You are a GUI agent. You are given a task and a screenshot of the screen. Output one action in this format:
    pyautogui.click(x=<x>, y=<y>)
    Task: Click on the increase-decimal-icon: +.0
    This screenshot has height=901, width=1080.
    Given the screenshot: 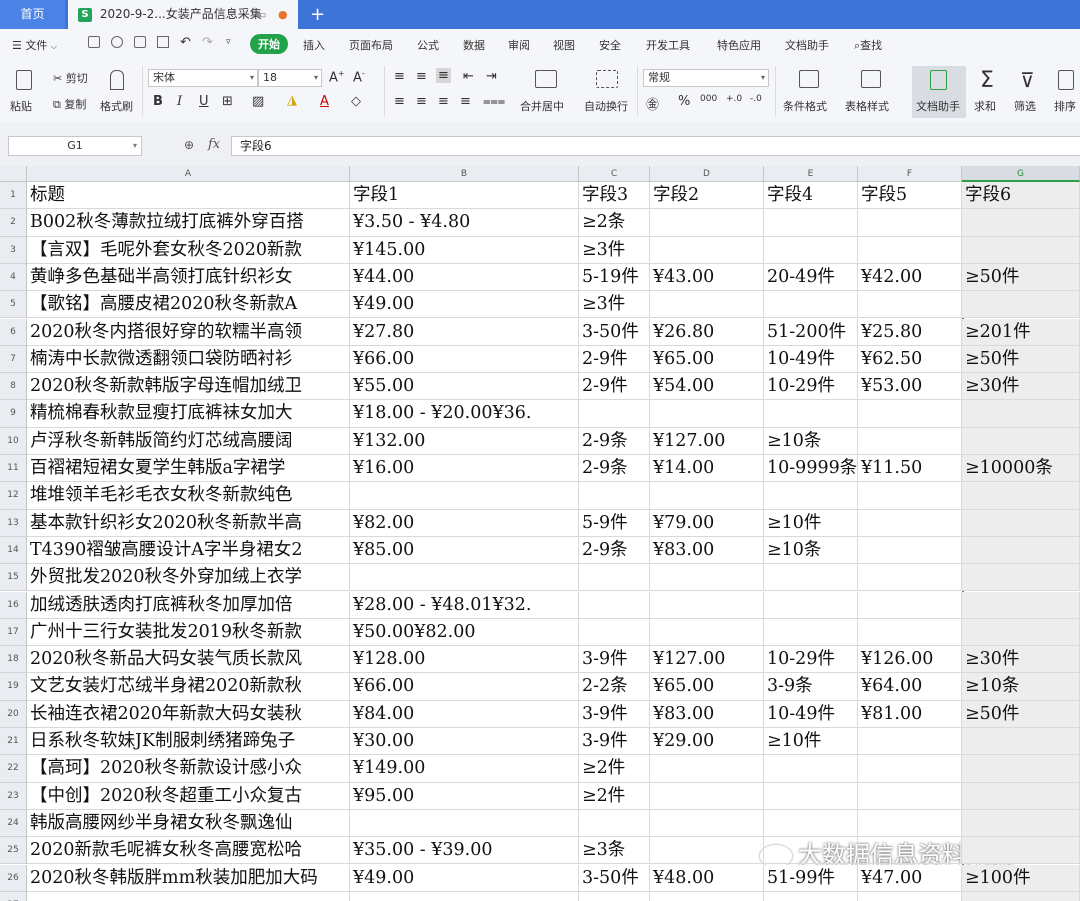 What is the action you would take?
    pyautogui.click(x=734, y=99)
    